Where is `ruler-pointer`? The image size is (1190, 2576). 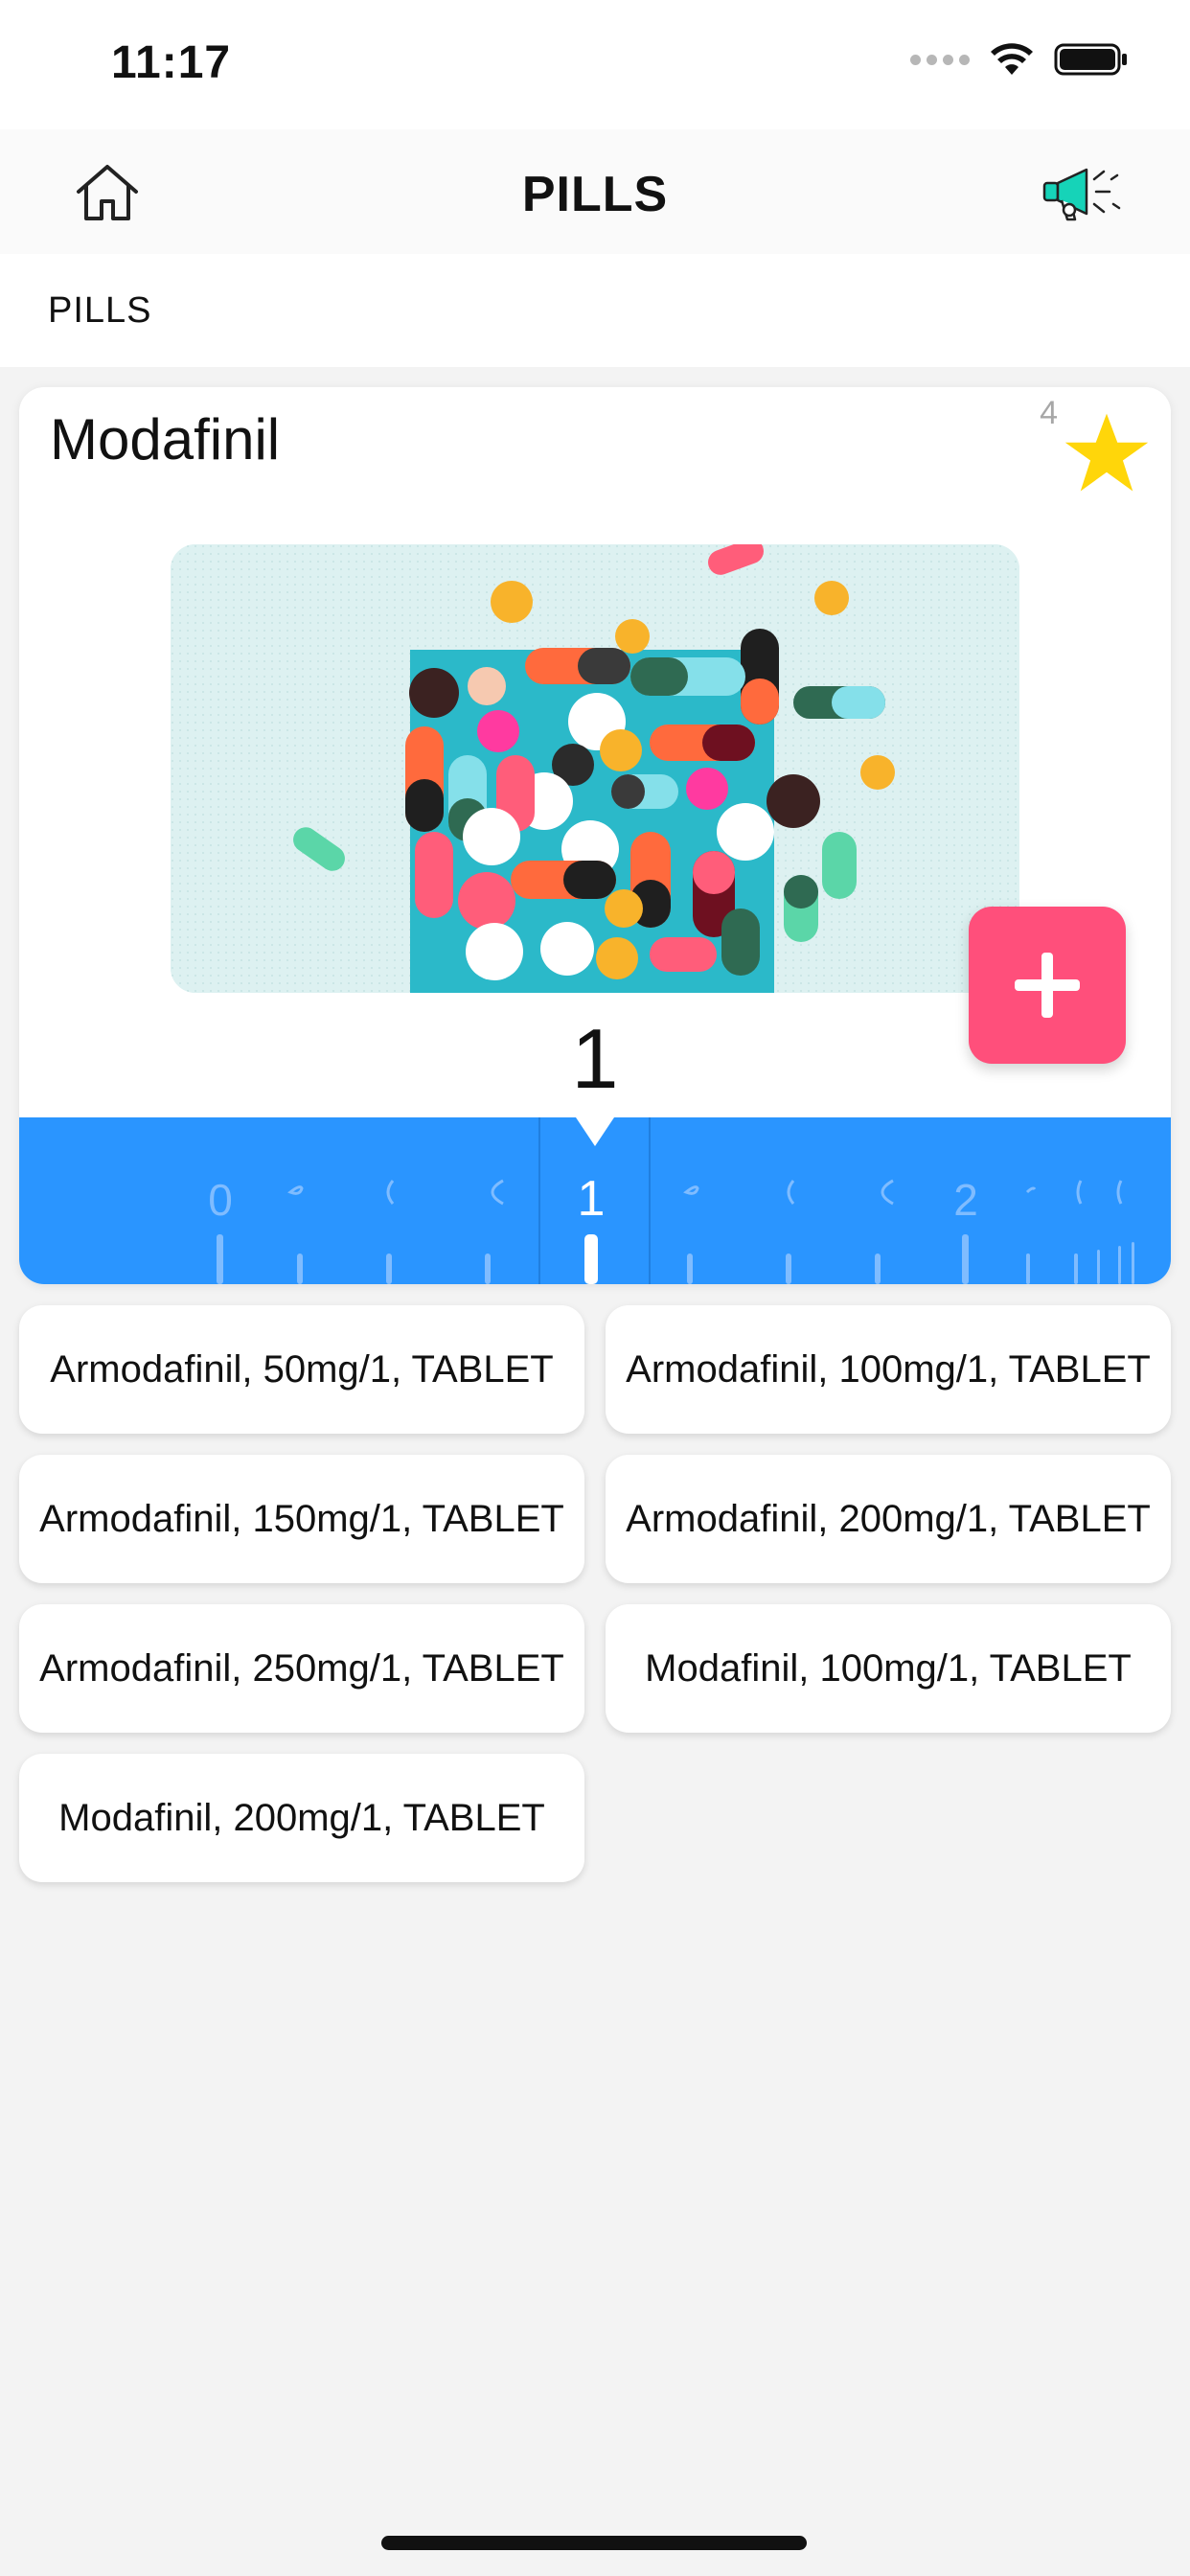 ruler-pointer is located at coordinates (595, 1131).